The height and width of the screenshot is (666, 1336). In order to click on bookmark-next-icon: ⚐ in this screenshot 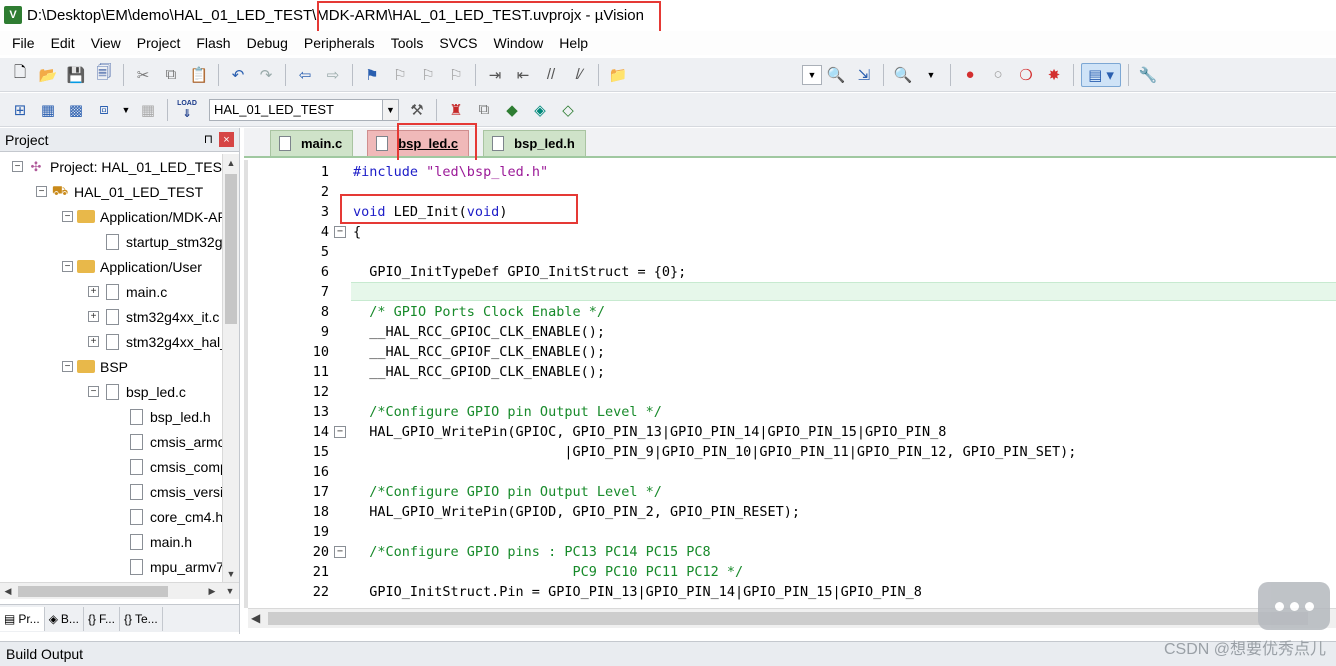, I will do `click(428, 75)`.